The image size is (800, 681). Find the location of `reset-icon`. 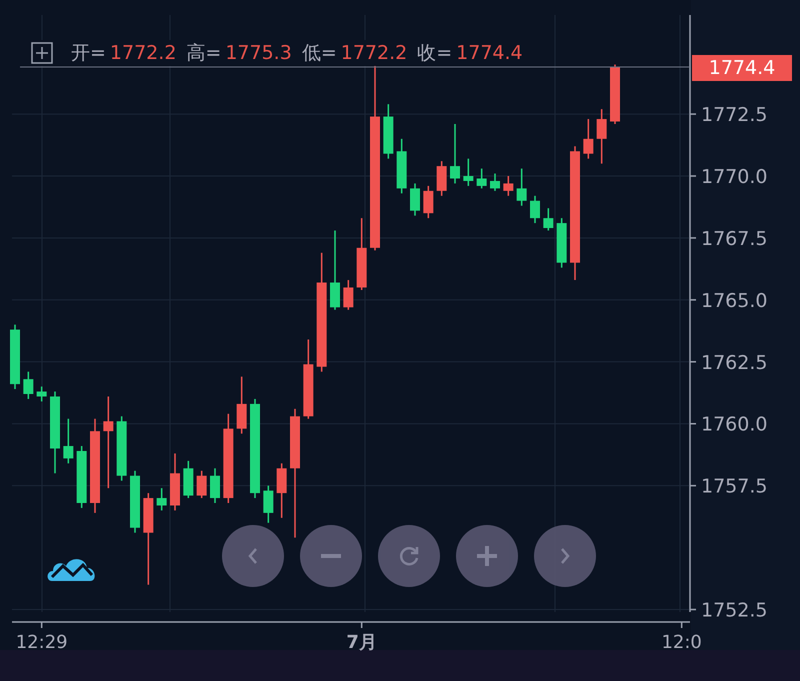

reset-icon is located at coordinates (409, 556).